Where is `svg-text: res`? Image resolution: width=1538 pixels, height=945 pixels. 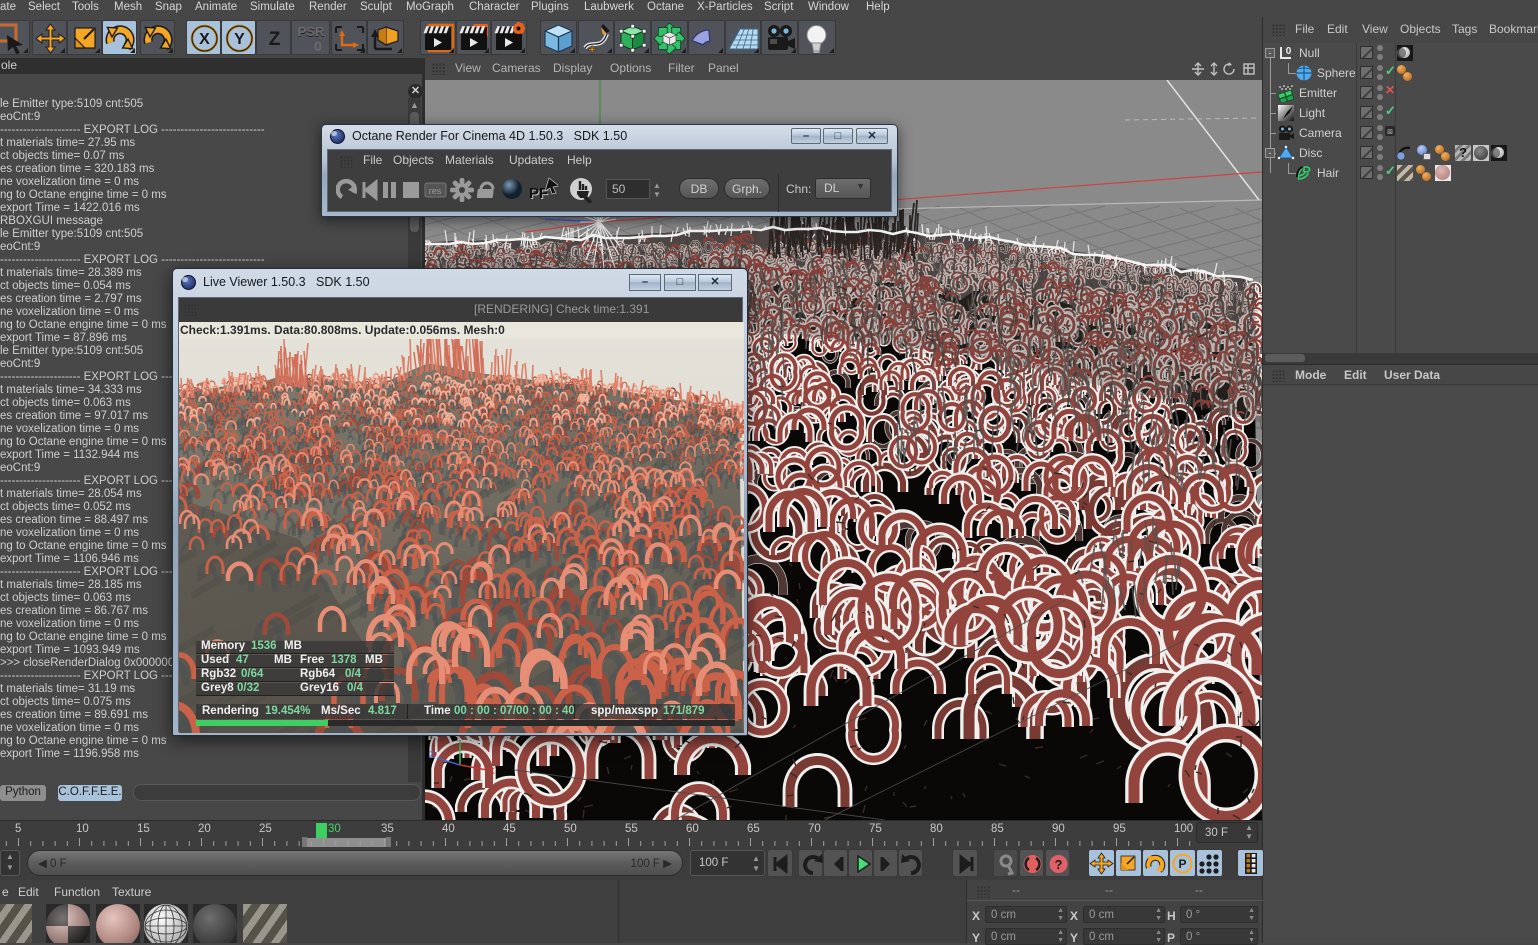
svg-text: res is located at coordinates (435, 191).